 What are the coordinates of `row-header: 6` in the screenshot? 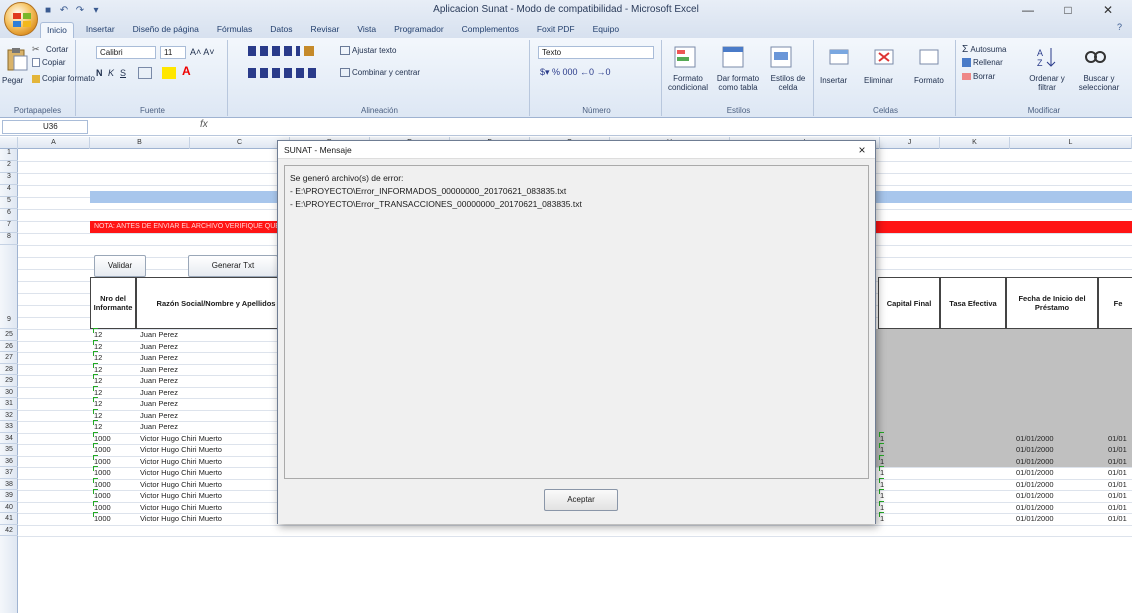 It's located at (9, 215).